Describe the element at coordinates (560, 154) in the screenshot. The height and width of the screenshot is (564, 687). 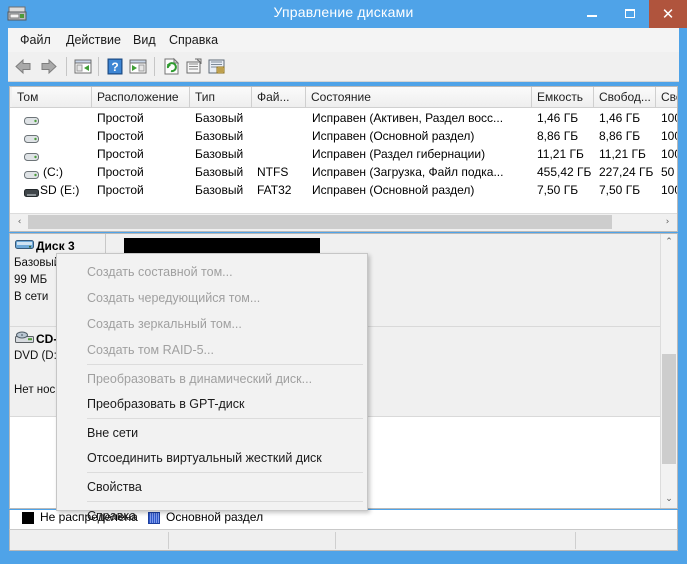
I see `cell-capacity: 11,21 ГБ` at that location.